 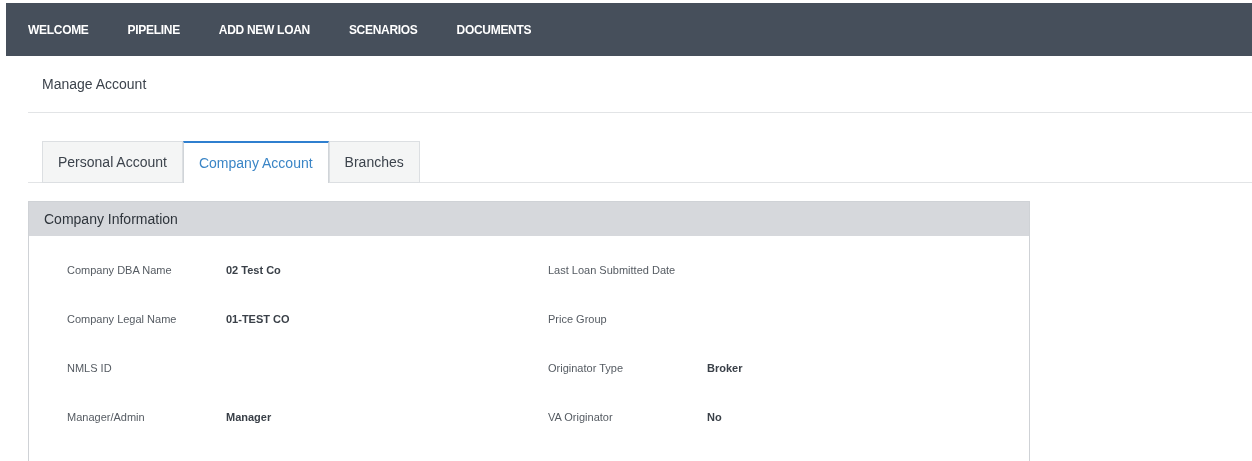 I want to click on field-value: Manager, so click(x=249, y=417).